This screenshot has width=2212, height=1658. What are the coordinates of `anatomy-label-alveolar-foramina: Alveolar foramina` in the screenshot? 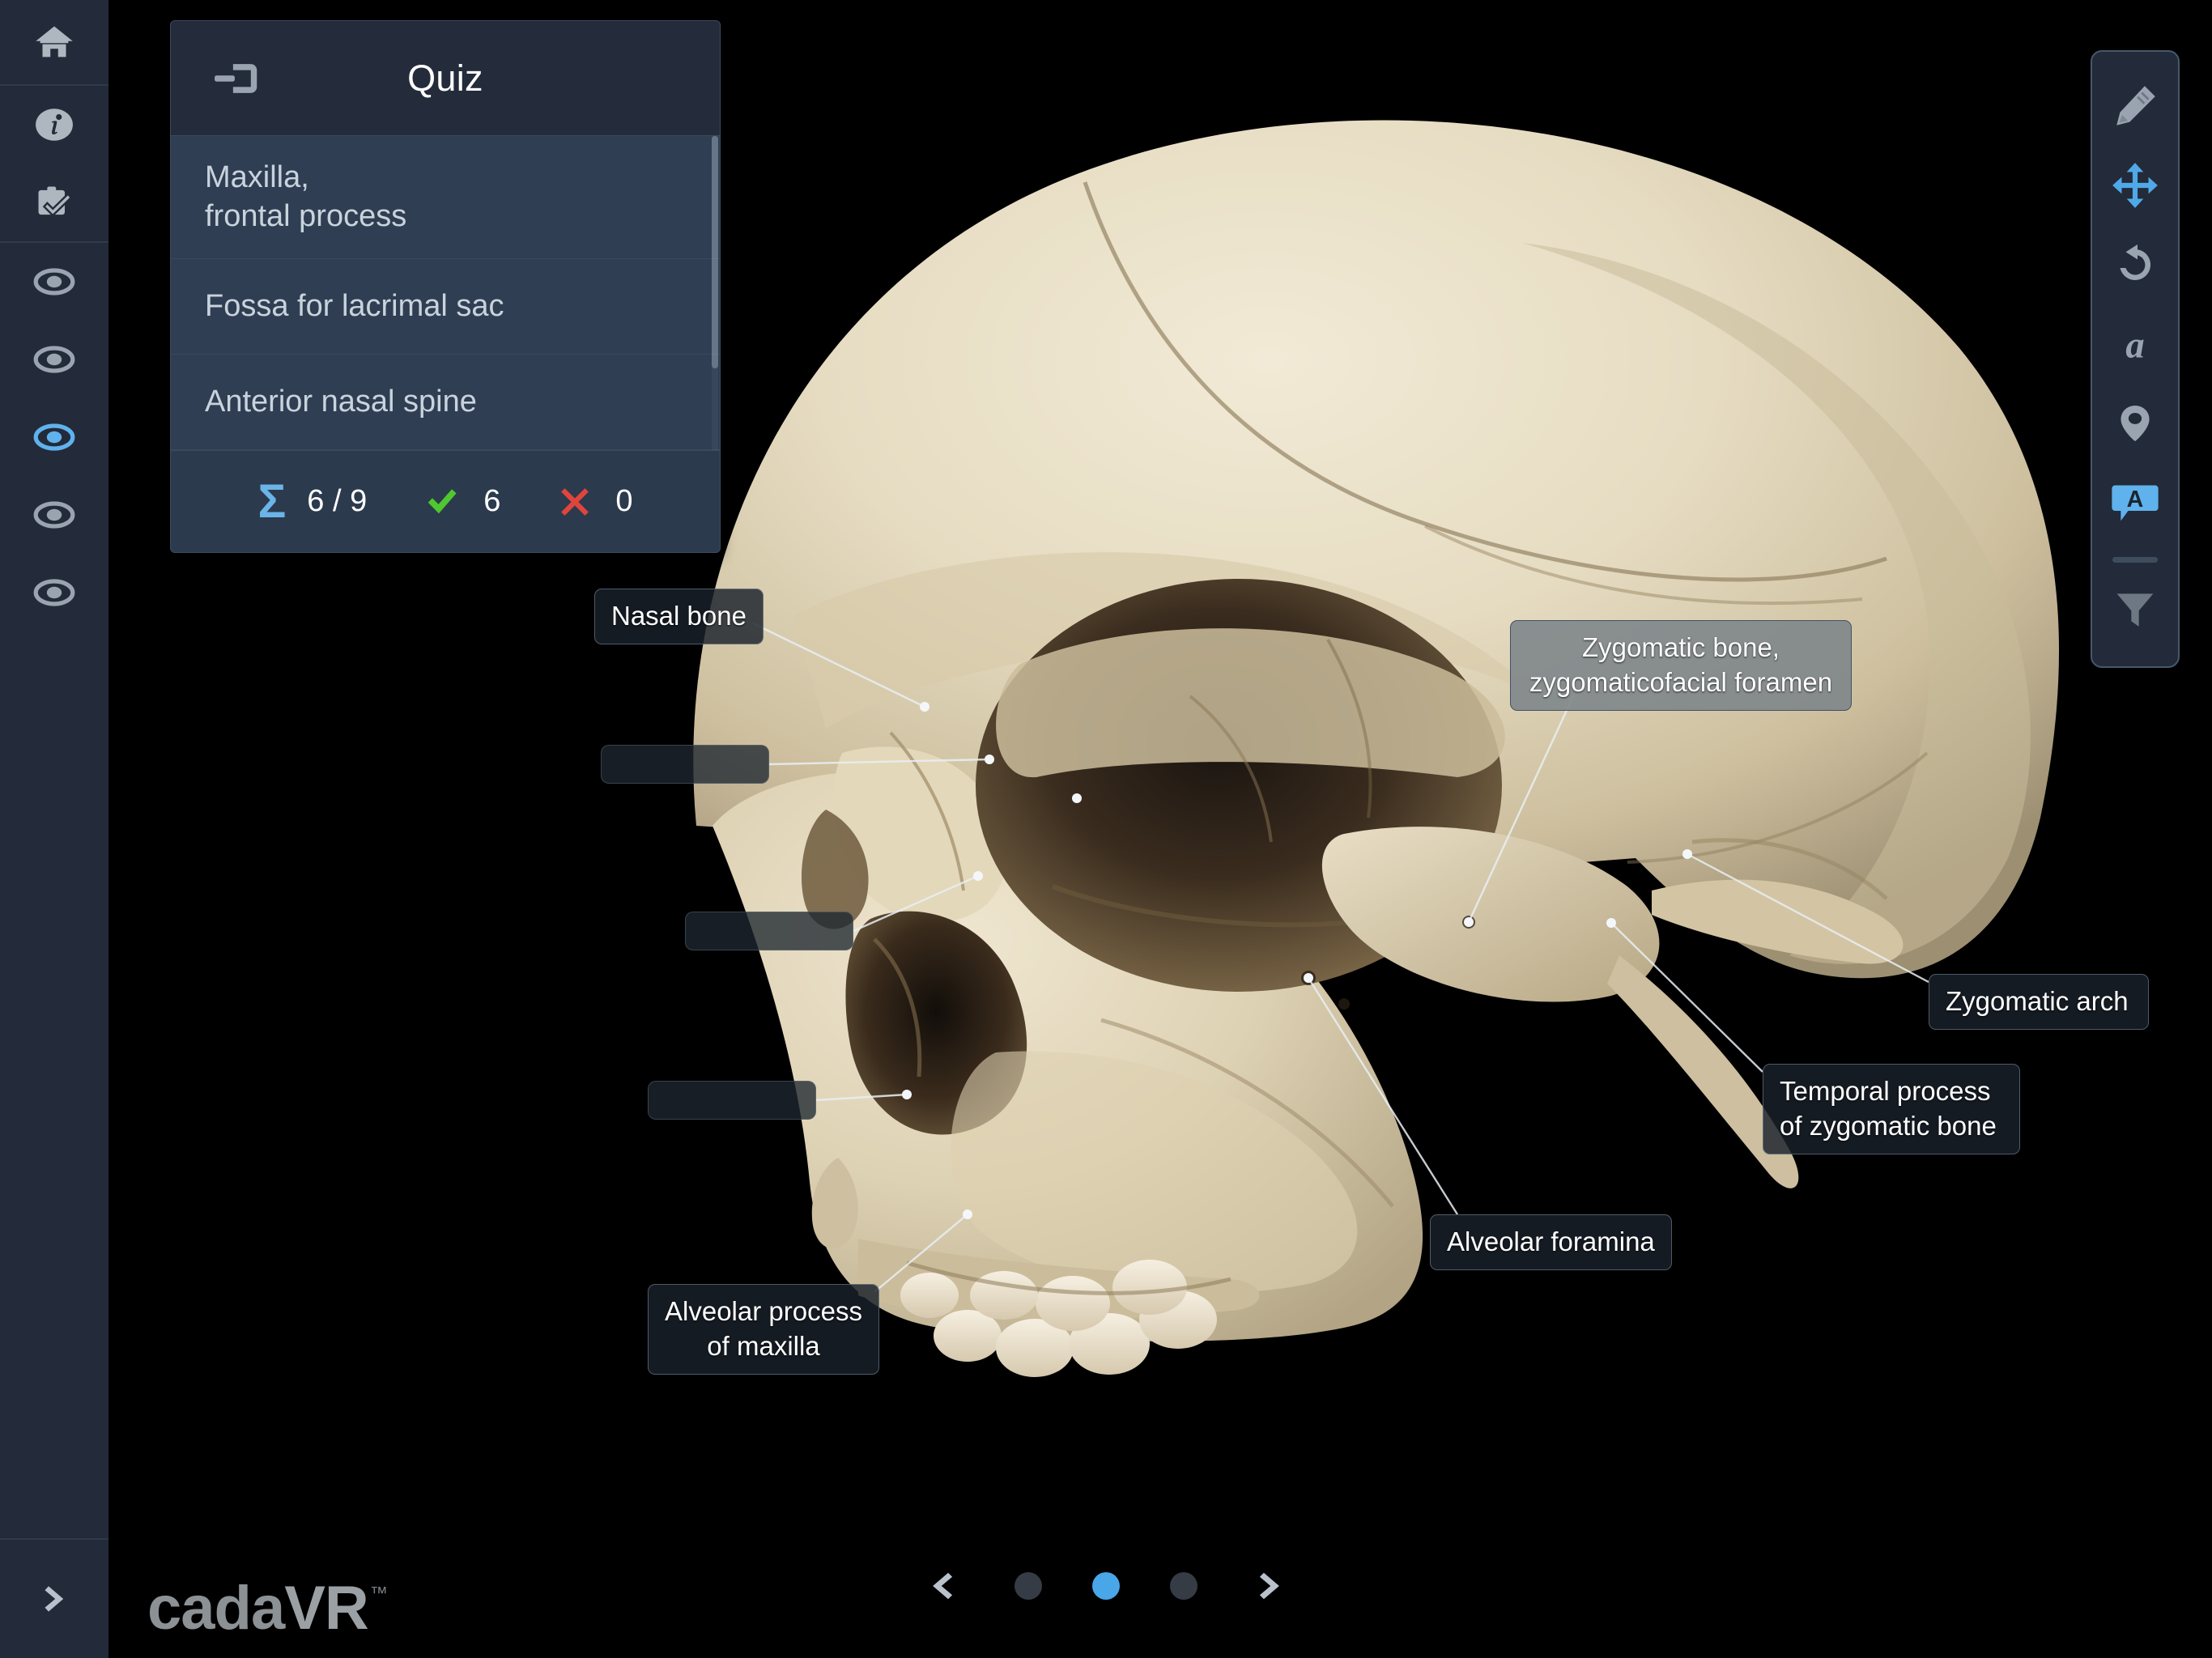 It's located at (1551, 1242).